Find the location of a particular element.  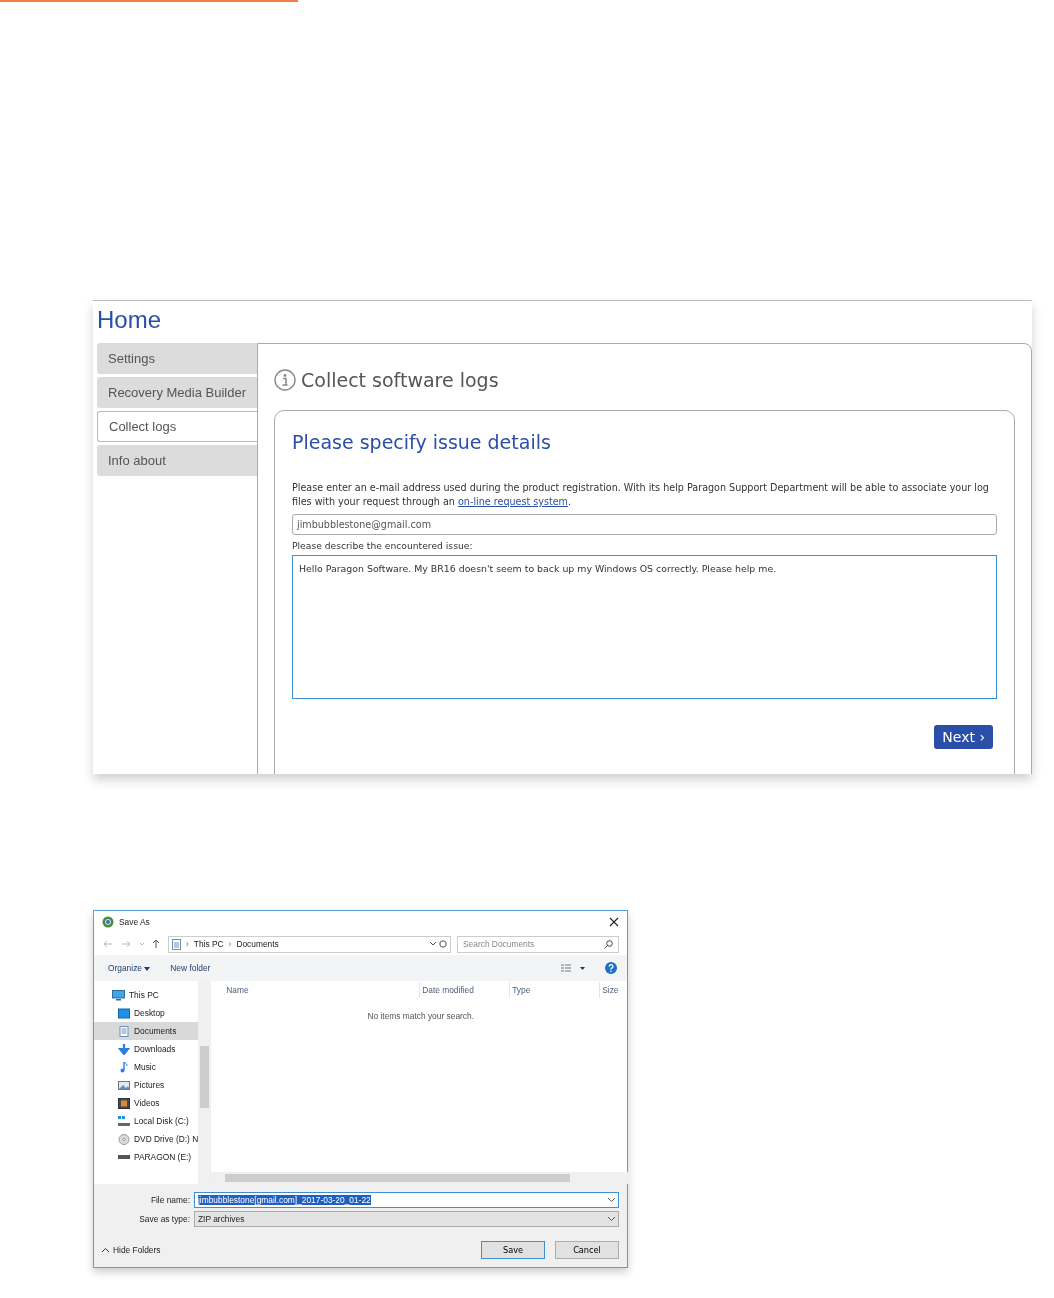

empty-message: No items match your search. is located at coordinates (420, 1016).